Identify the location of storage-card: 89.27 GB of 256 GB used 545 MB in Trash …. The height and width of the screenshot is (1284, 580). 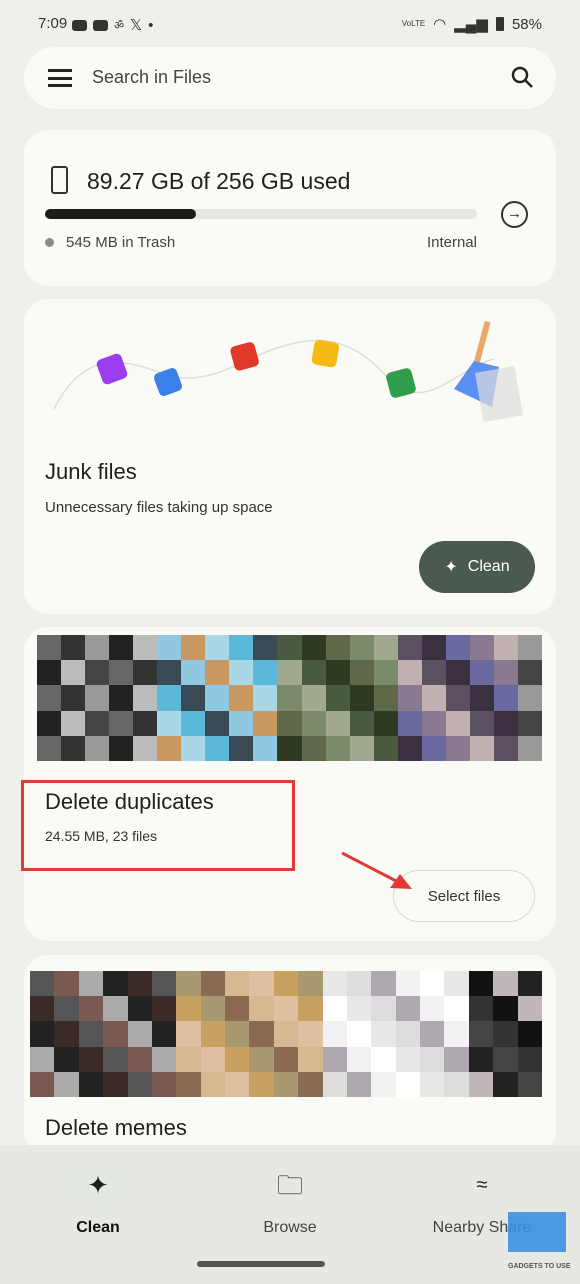
(290, 208).